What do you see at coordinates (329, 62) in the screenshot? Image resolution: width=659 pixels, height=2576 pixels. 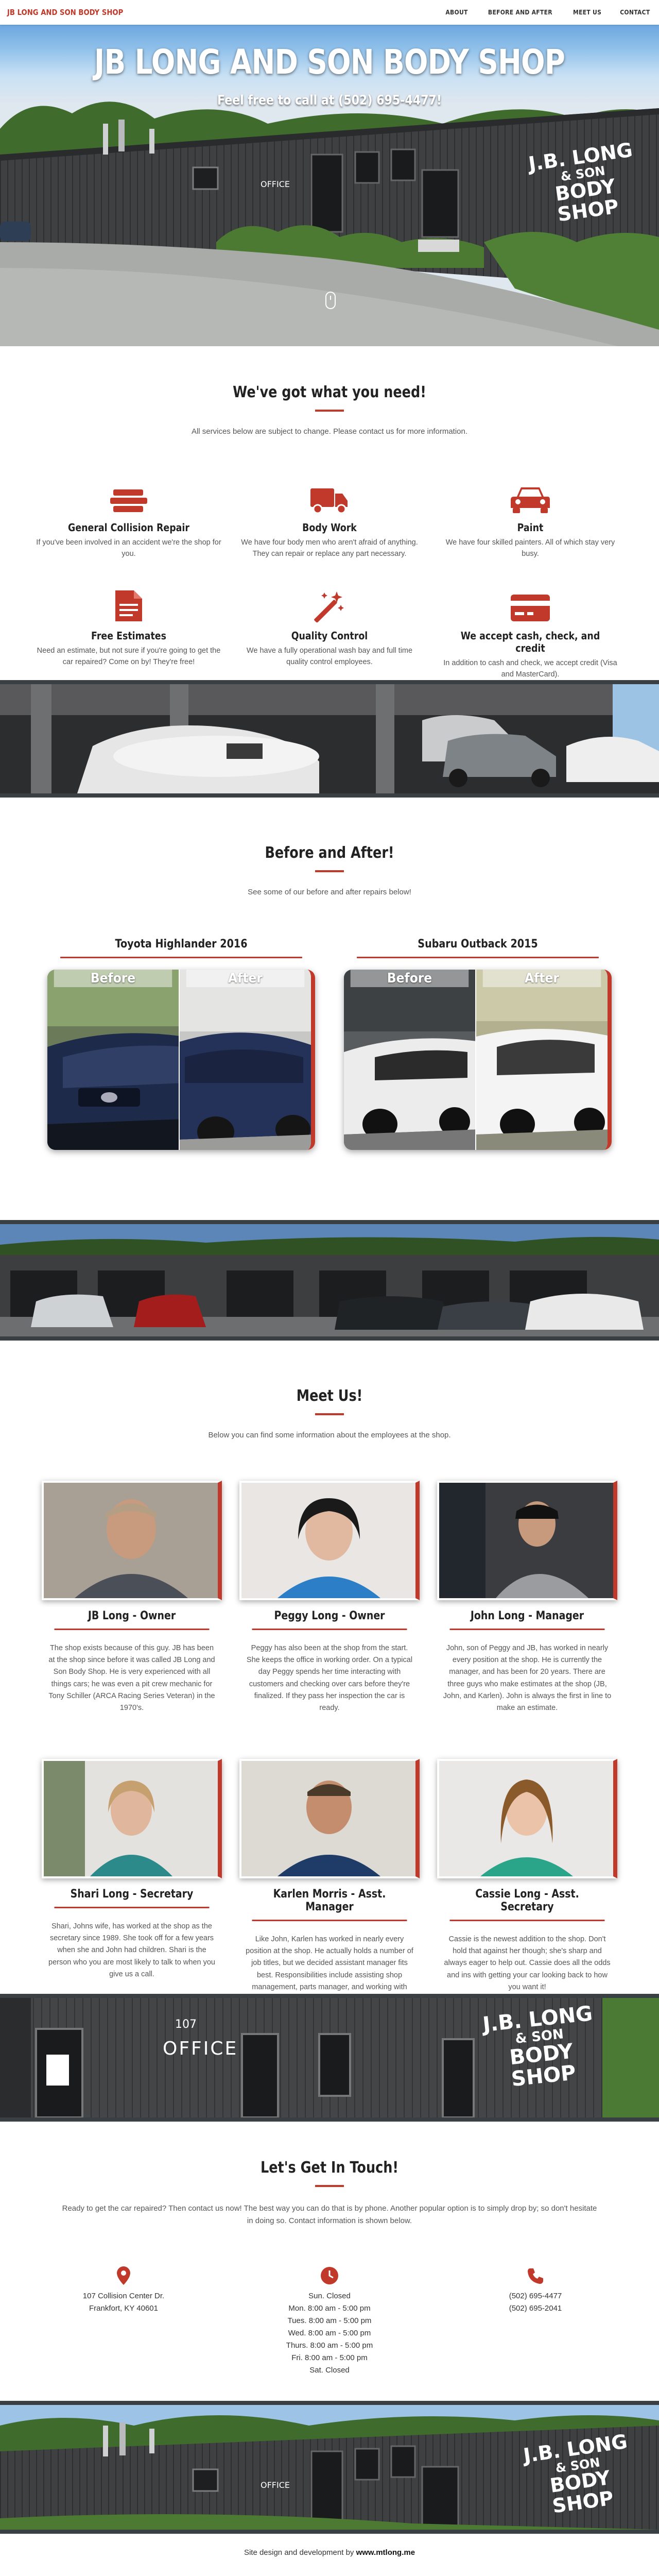 I see `hero-title: JB LONG AND SON BODY SHOP` at bounding box center [329, 62].